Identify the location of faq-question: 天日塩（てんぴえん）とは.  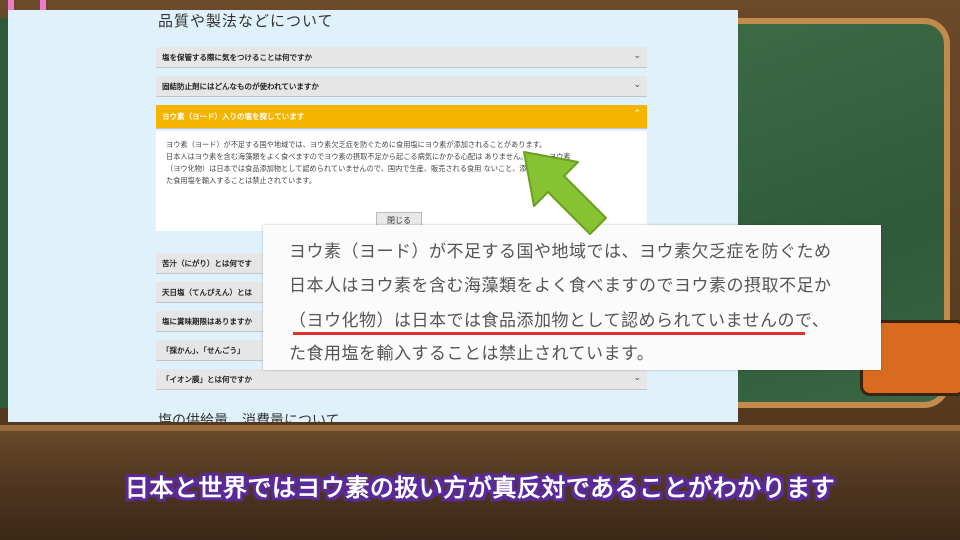
(207, 292).